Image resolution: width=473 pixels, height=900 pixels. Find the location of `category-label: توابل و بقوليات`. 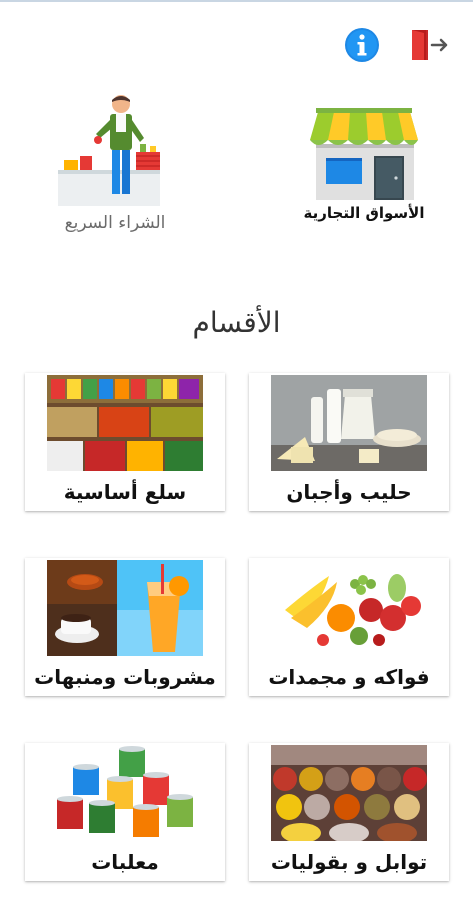

category-label: توابل و بقوليات is located at coordinates (349, 862).